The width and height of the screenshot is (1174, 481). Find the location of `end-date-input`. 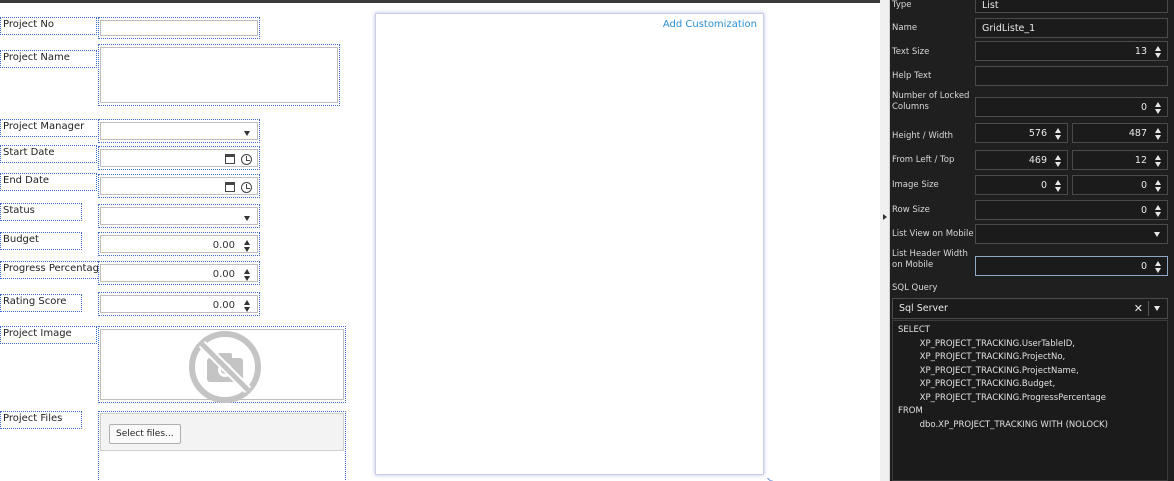

end-date-input is located at coordinates (179, 186).